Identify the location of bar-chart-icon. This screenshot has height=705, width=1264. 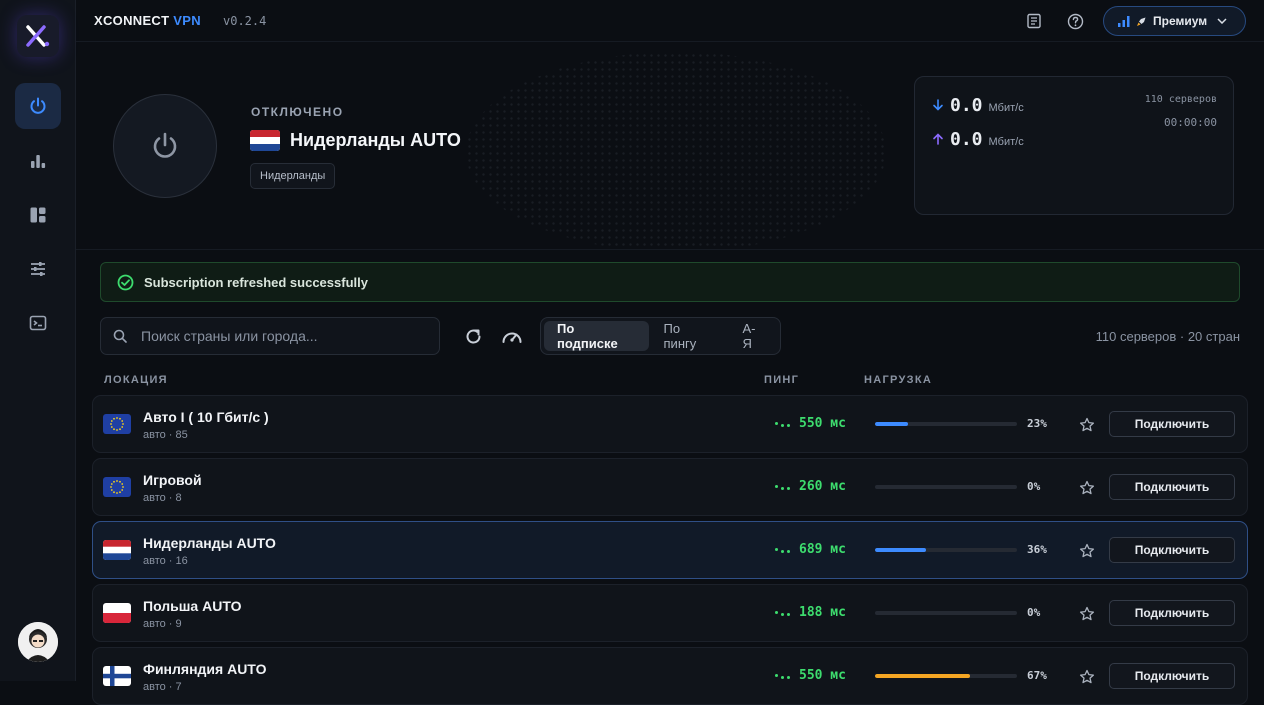
(38, 161).